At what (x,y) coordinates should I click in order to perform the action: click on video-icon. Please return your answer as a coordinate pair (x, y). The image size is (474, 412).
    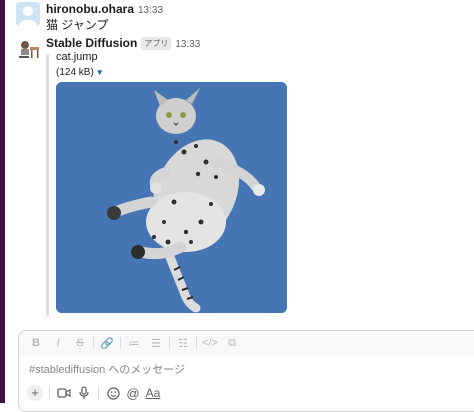
    Looking at the image, I should click on (64, 393).